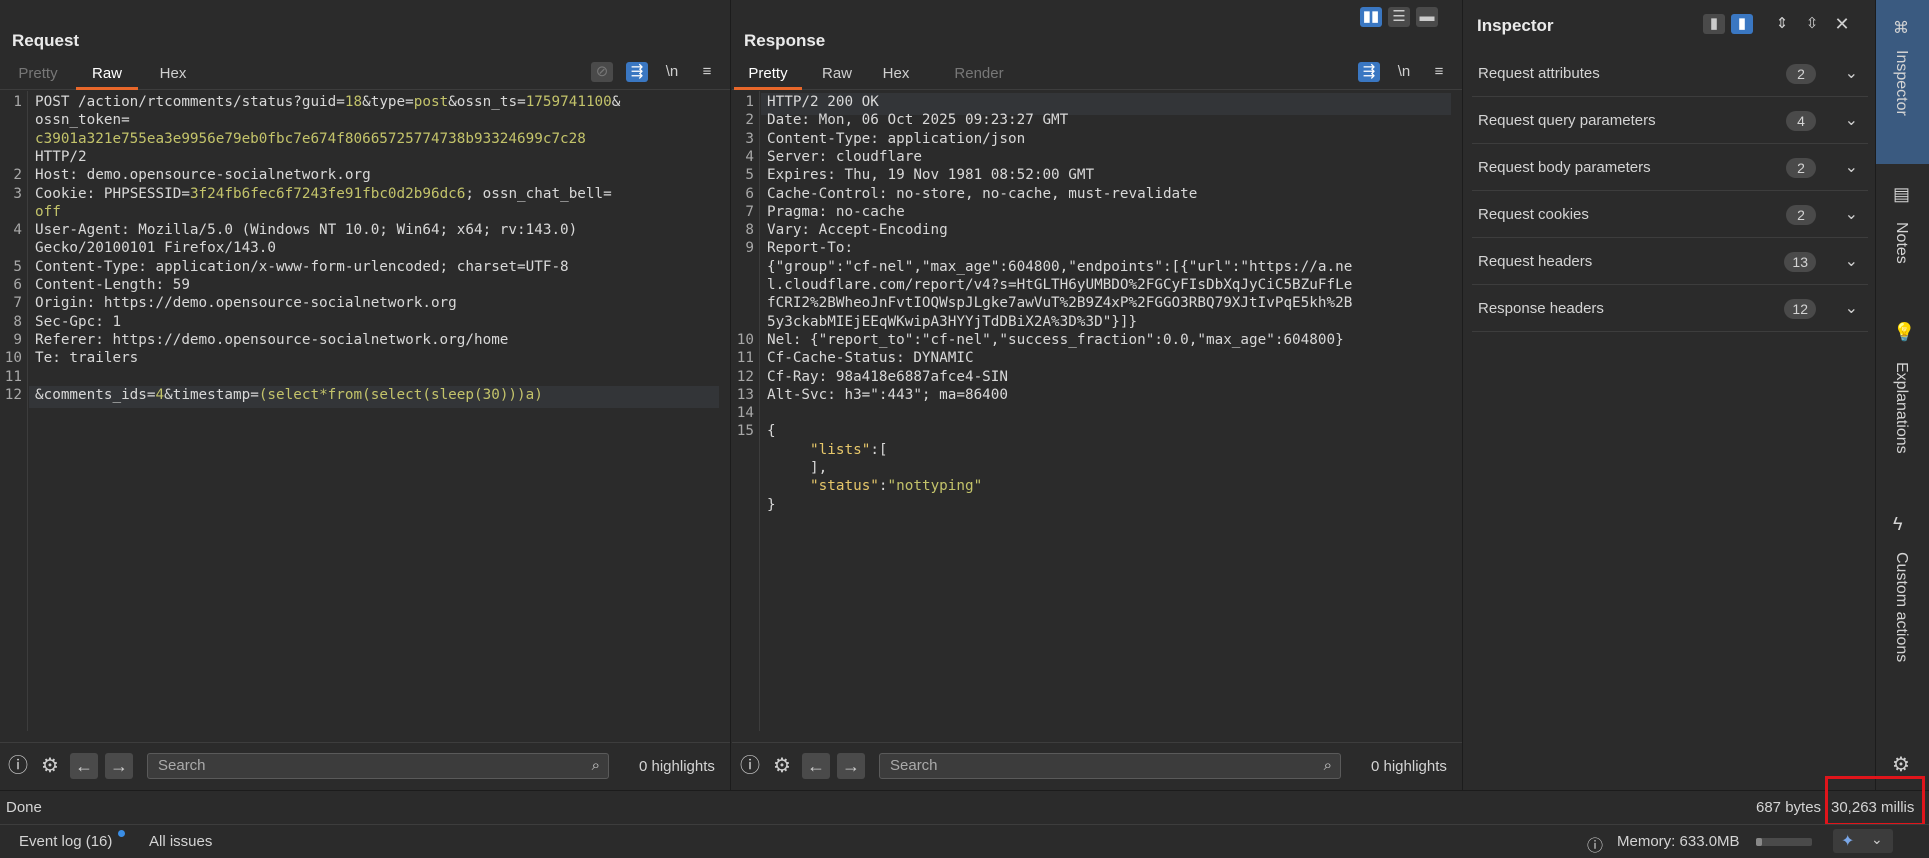 Image resolution: width=1929 pixels, height=858 pixels. What do you see at coordinates (155, 248) in the screenshot?
I see `code-line: Gecko/20100101 Firefox/143.0` at bounding box center [155, 248].